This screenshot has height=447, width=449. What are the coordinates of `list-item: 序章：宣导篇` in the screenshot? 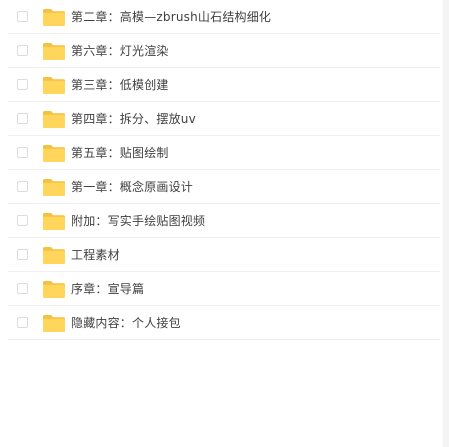 It's located at (224, 289).